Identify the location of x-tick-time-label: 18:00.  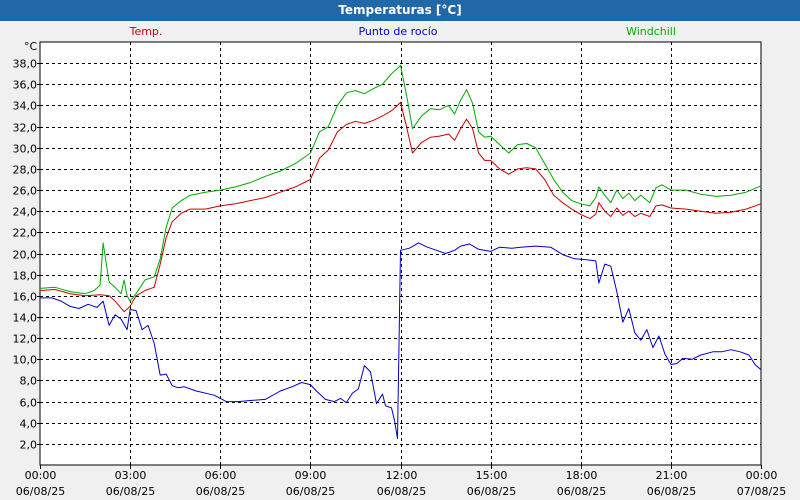
(582, 475).